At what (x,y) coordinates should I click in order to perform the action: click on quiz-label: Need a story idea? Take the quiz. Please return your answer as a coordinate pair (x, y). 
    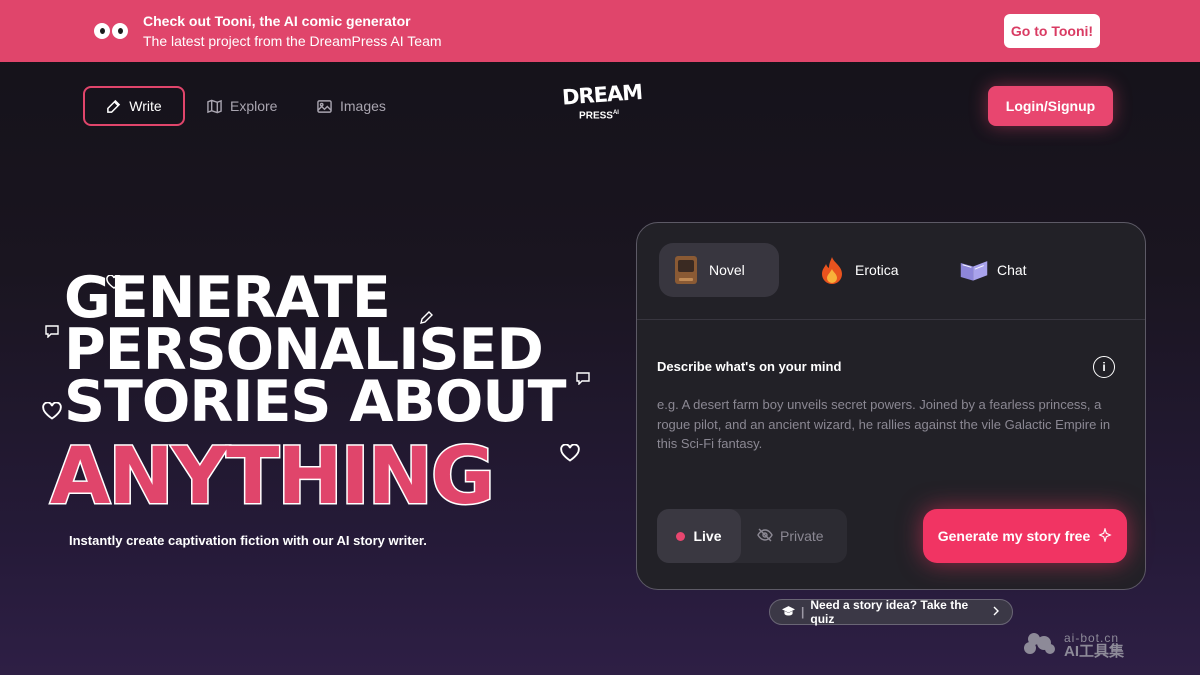
    Looking at the image, I should click on (889, 612).